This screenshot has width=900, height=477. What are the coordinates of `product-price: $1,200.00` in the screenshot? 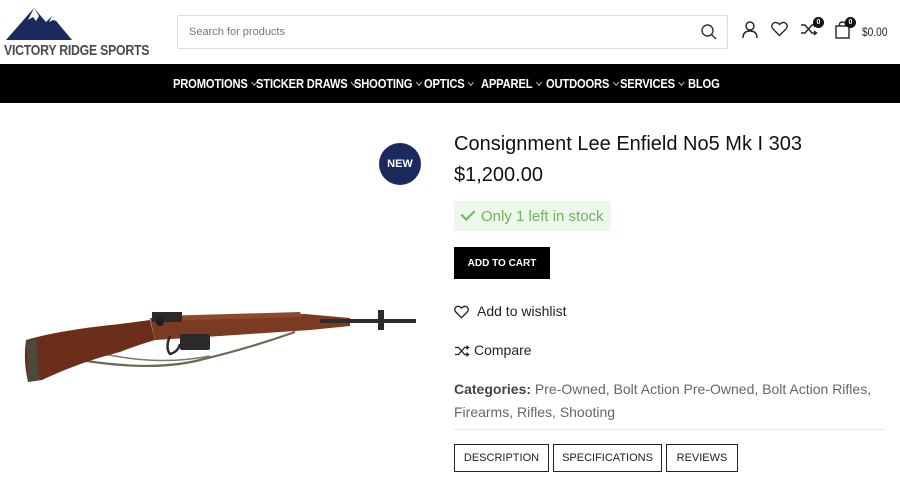 It's located at (498, 175).